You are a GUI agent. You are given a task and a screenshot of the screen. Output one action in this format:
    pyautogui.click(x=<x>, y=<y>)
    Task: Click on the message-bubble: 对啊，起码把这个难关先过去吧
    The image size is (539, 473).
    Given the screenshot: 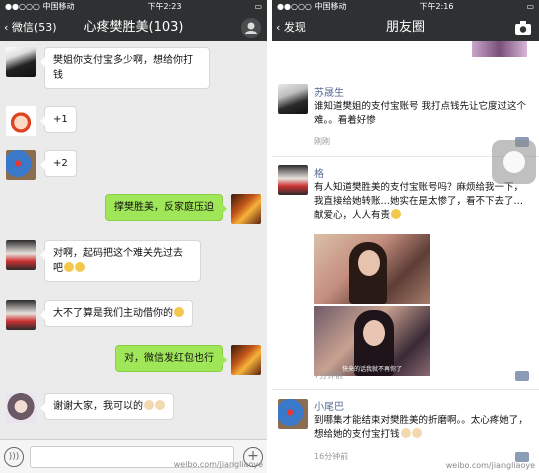 What is the action you would take?
    pyautogui.click(x=120, y=261)
    